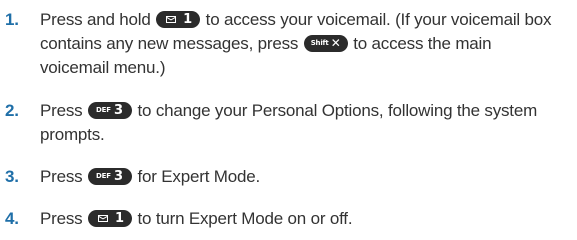 This screenshot has width=577, height=240. What do you see at coordinates (95, 19) in the screenshot?
I see `step-text-segment: Press and hold` at bounding box center [95, 19].